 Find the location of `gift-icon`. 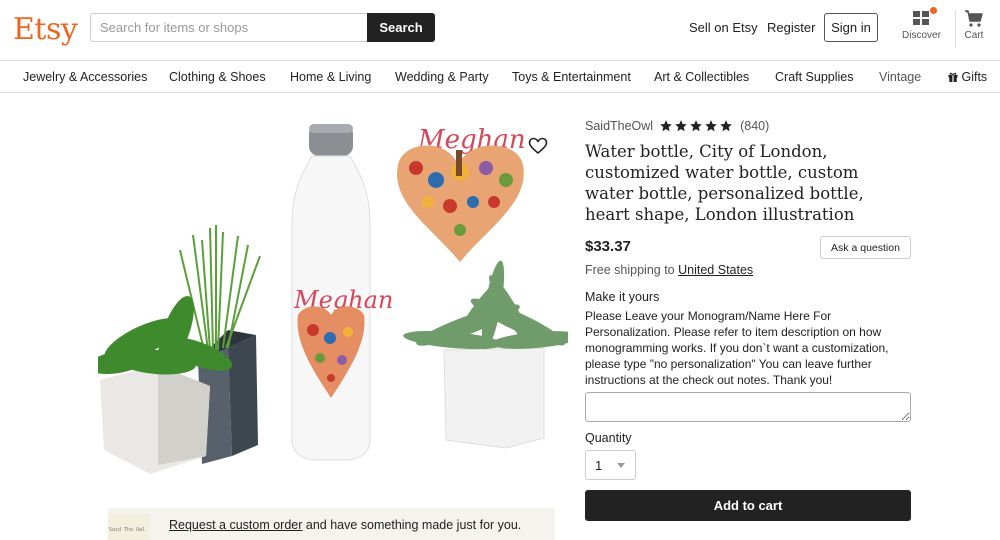

gift-icon is located at coordinates (953, 77).